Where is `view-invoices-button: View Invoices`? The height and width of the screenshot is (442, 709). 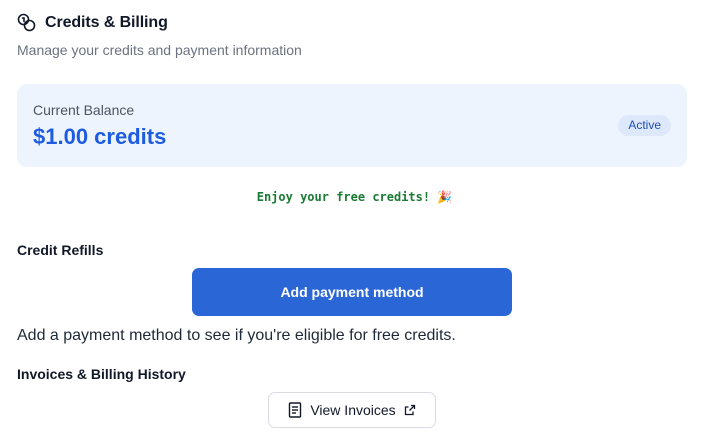 view-invoices-button: View Invoices is located at coordinates (352, 410).